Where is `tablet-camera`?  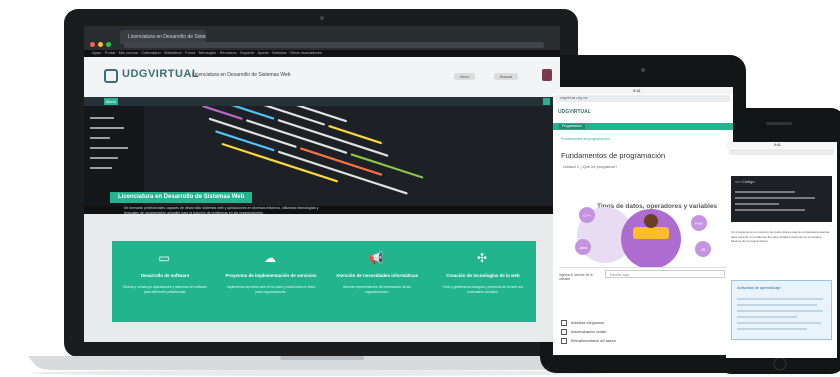 tablet-camera is located at coordinates (643, 70).